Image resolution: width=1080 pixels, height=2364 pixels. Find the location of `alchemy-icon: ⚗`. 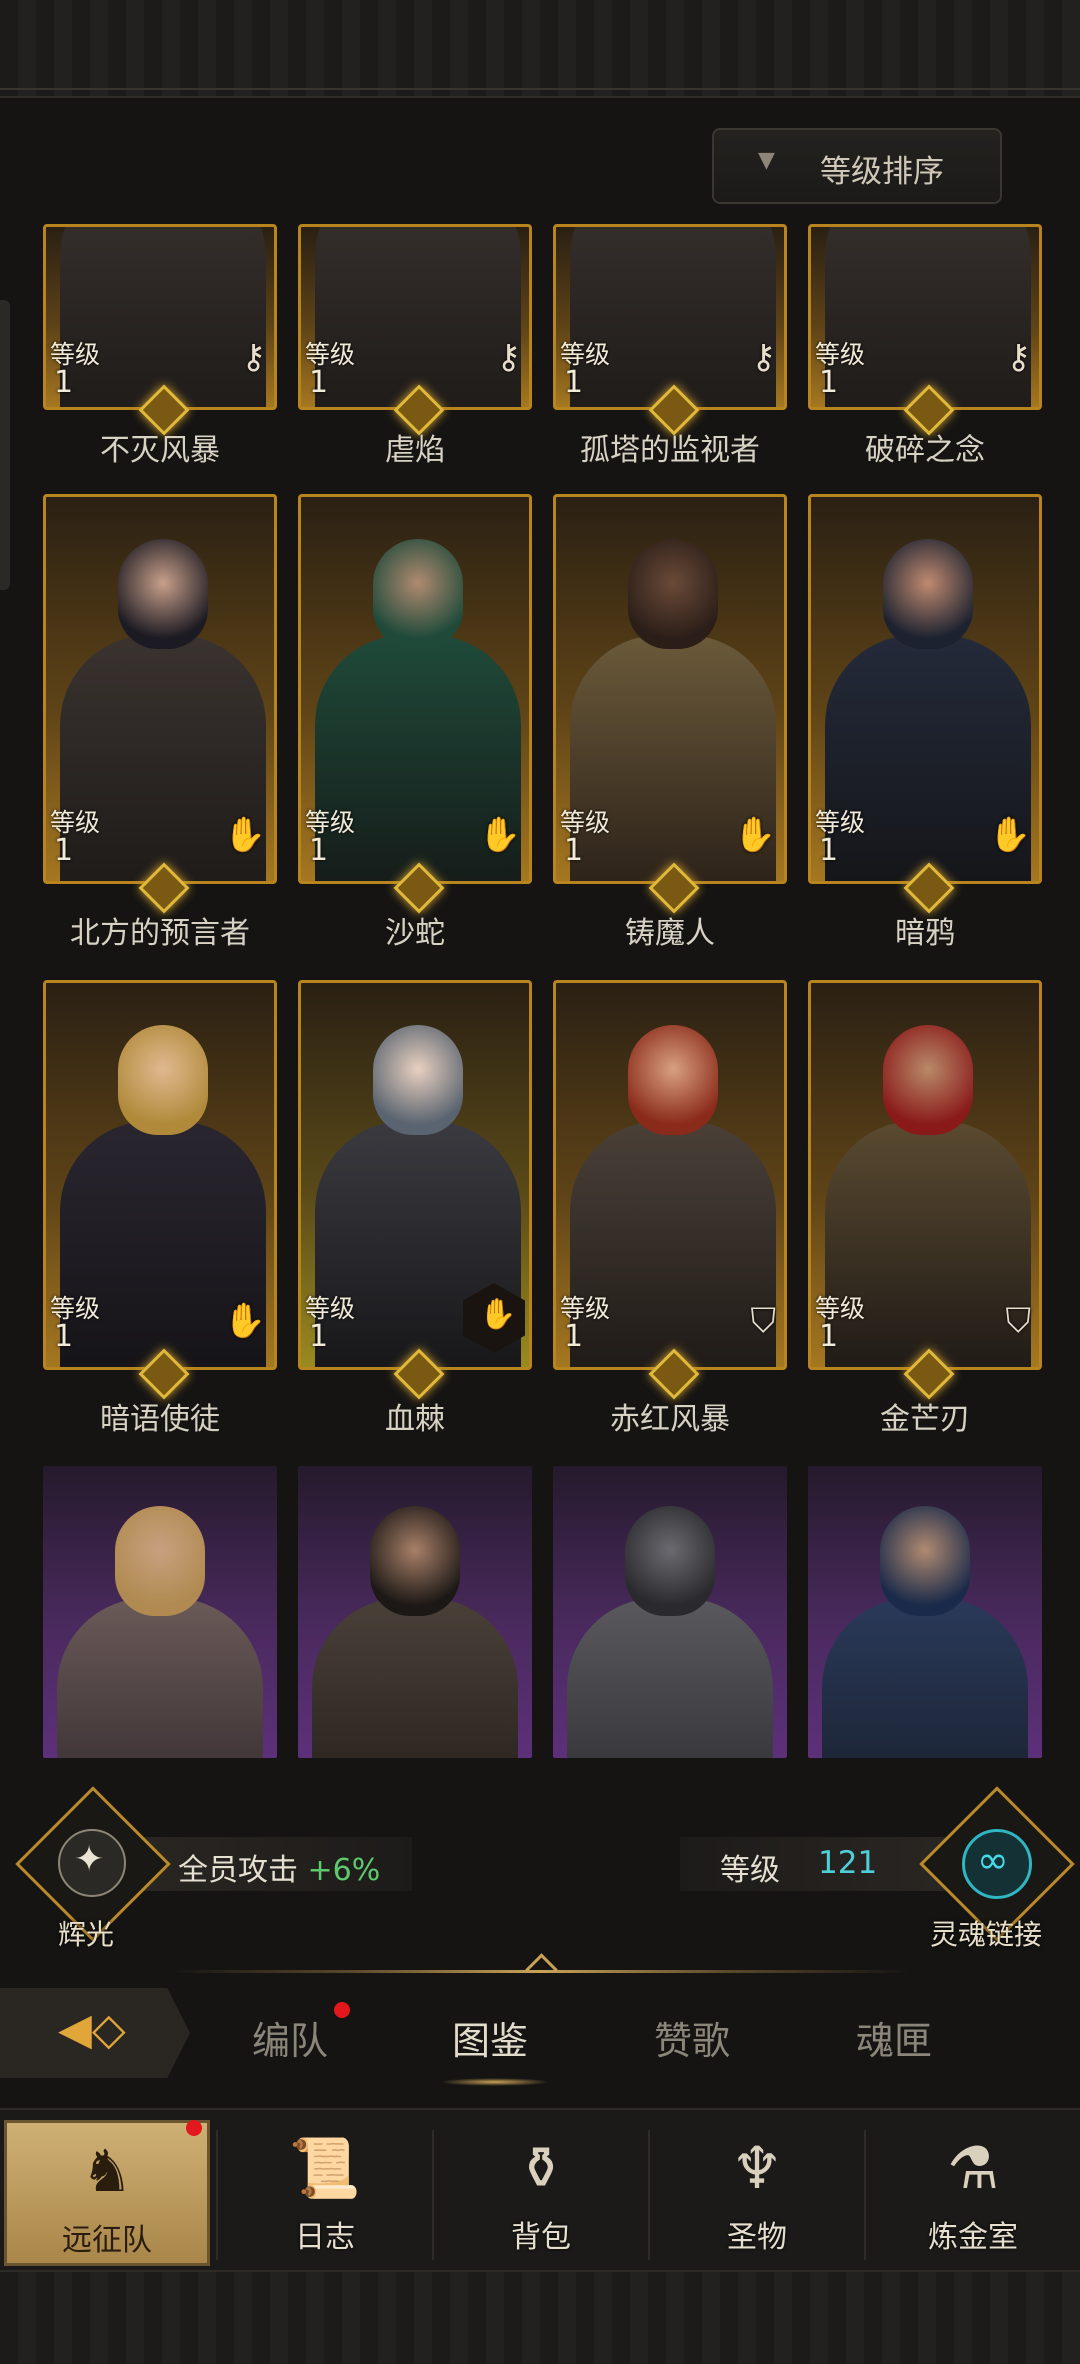

alchemy-icon: ⚗ is located at coordinates (973, 2168).